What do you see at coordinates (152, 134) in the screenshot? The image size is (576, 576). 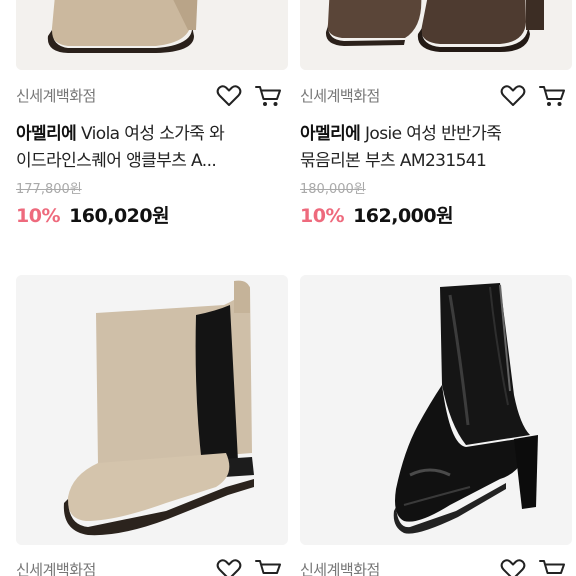 I see `product-title-line1: Viola 여성 소가죽 와` at bounding box center [152, 134].